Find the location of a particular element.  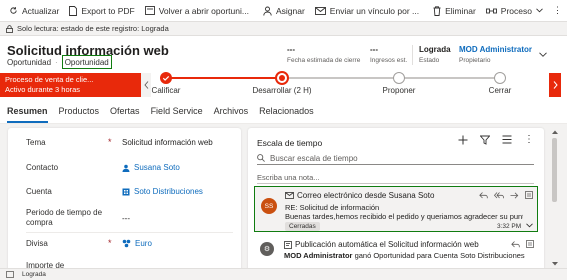

email-timestamp: 3:32 PM is located at coordinates (515, 226).